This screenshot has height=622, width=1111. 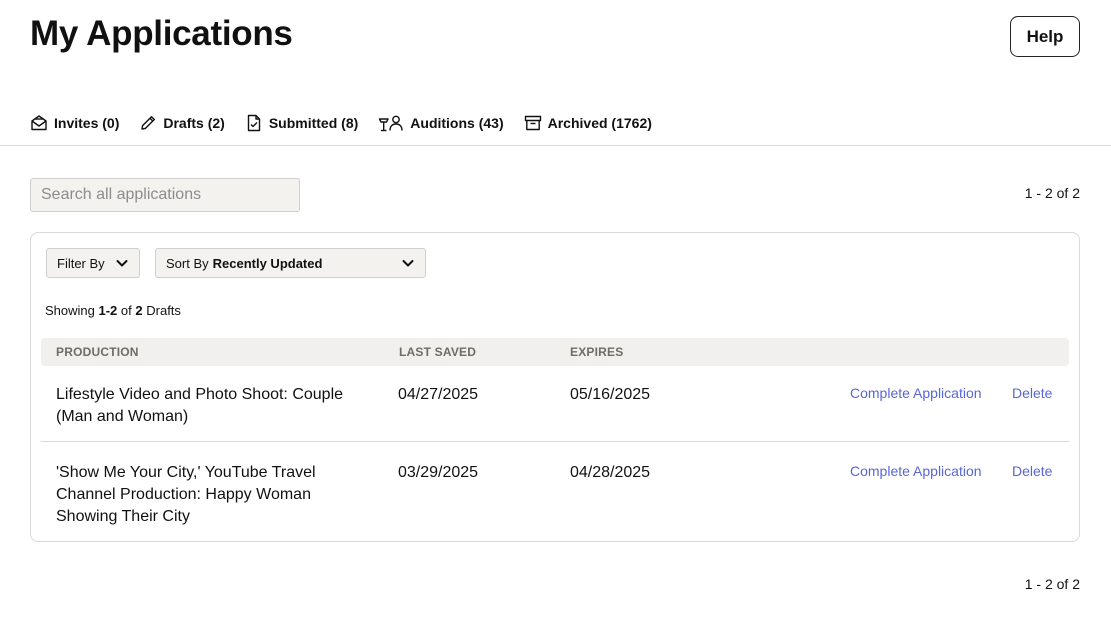 I want to click on search-input, so click(x=165, y=195).